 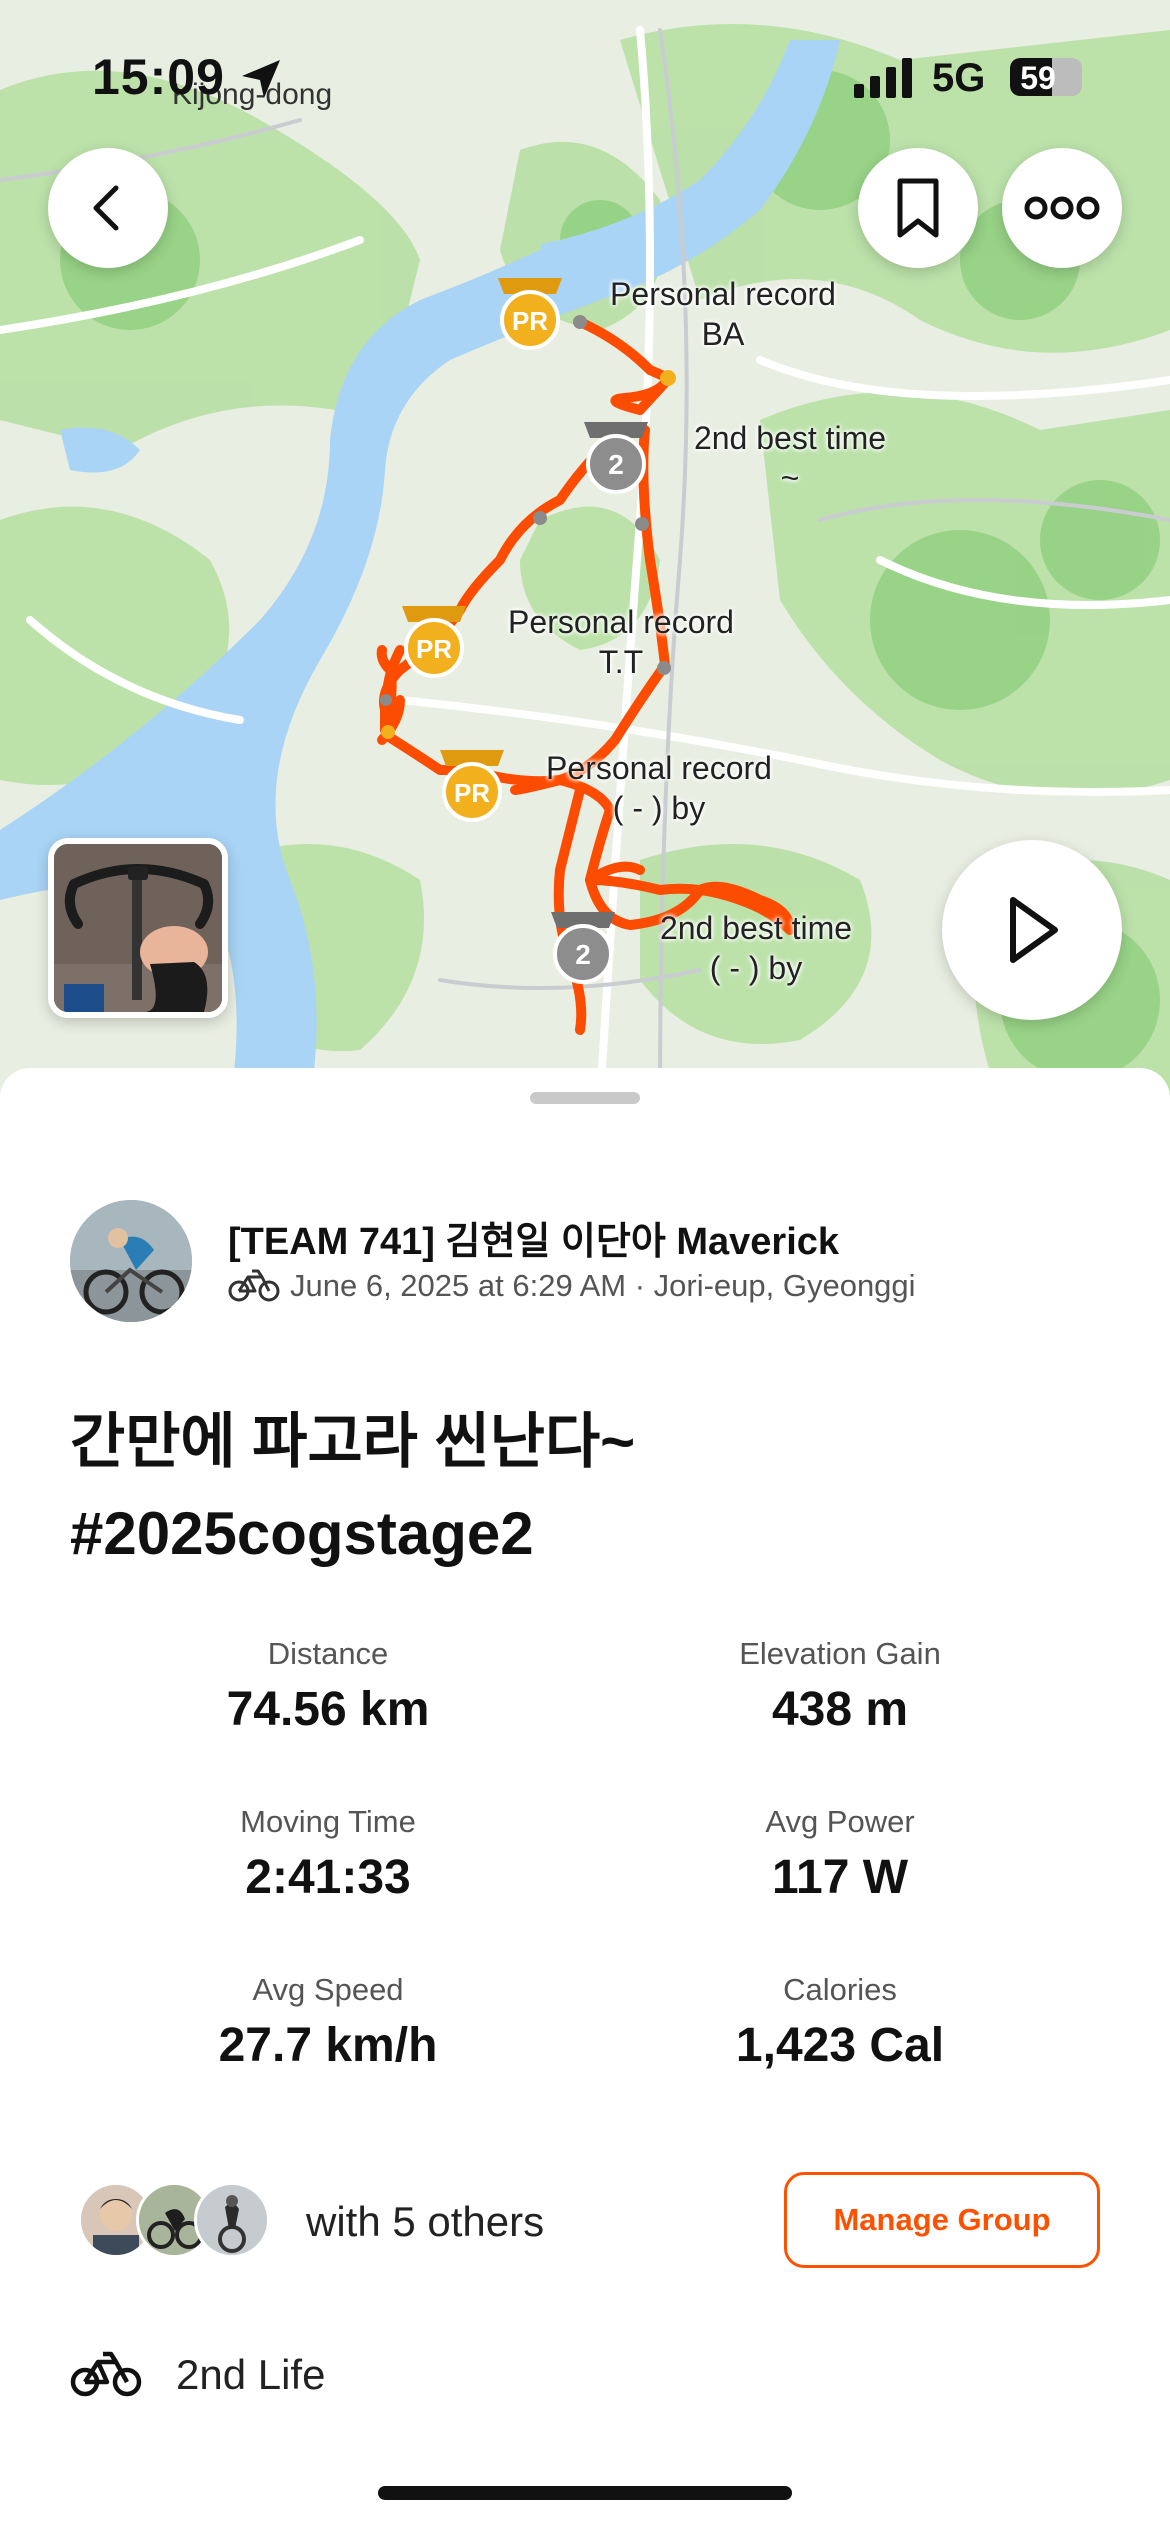 I want to click on play-flyover-button, so click(x=1032, y=930).